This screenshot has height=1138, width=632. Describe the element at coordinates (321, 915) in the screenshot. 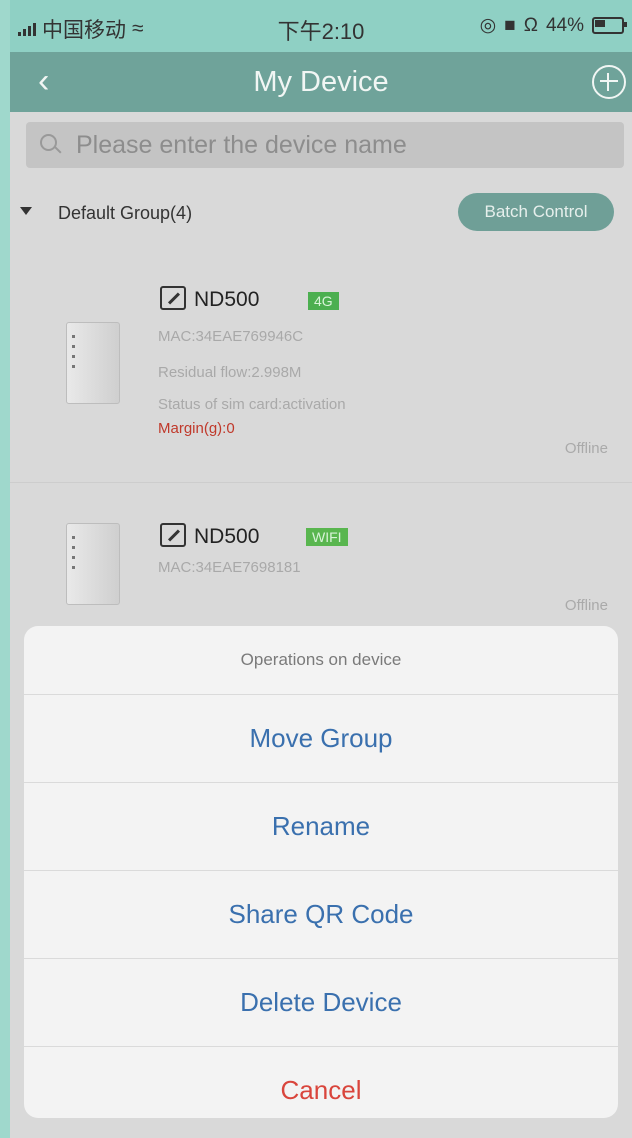

I see `share-qr-code-button: Share QR Code` at that location.